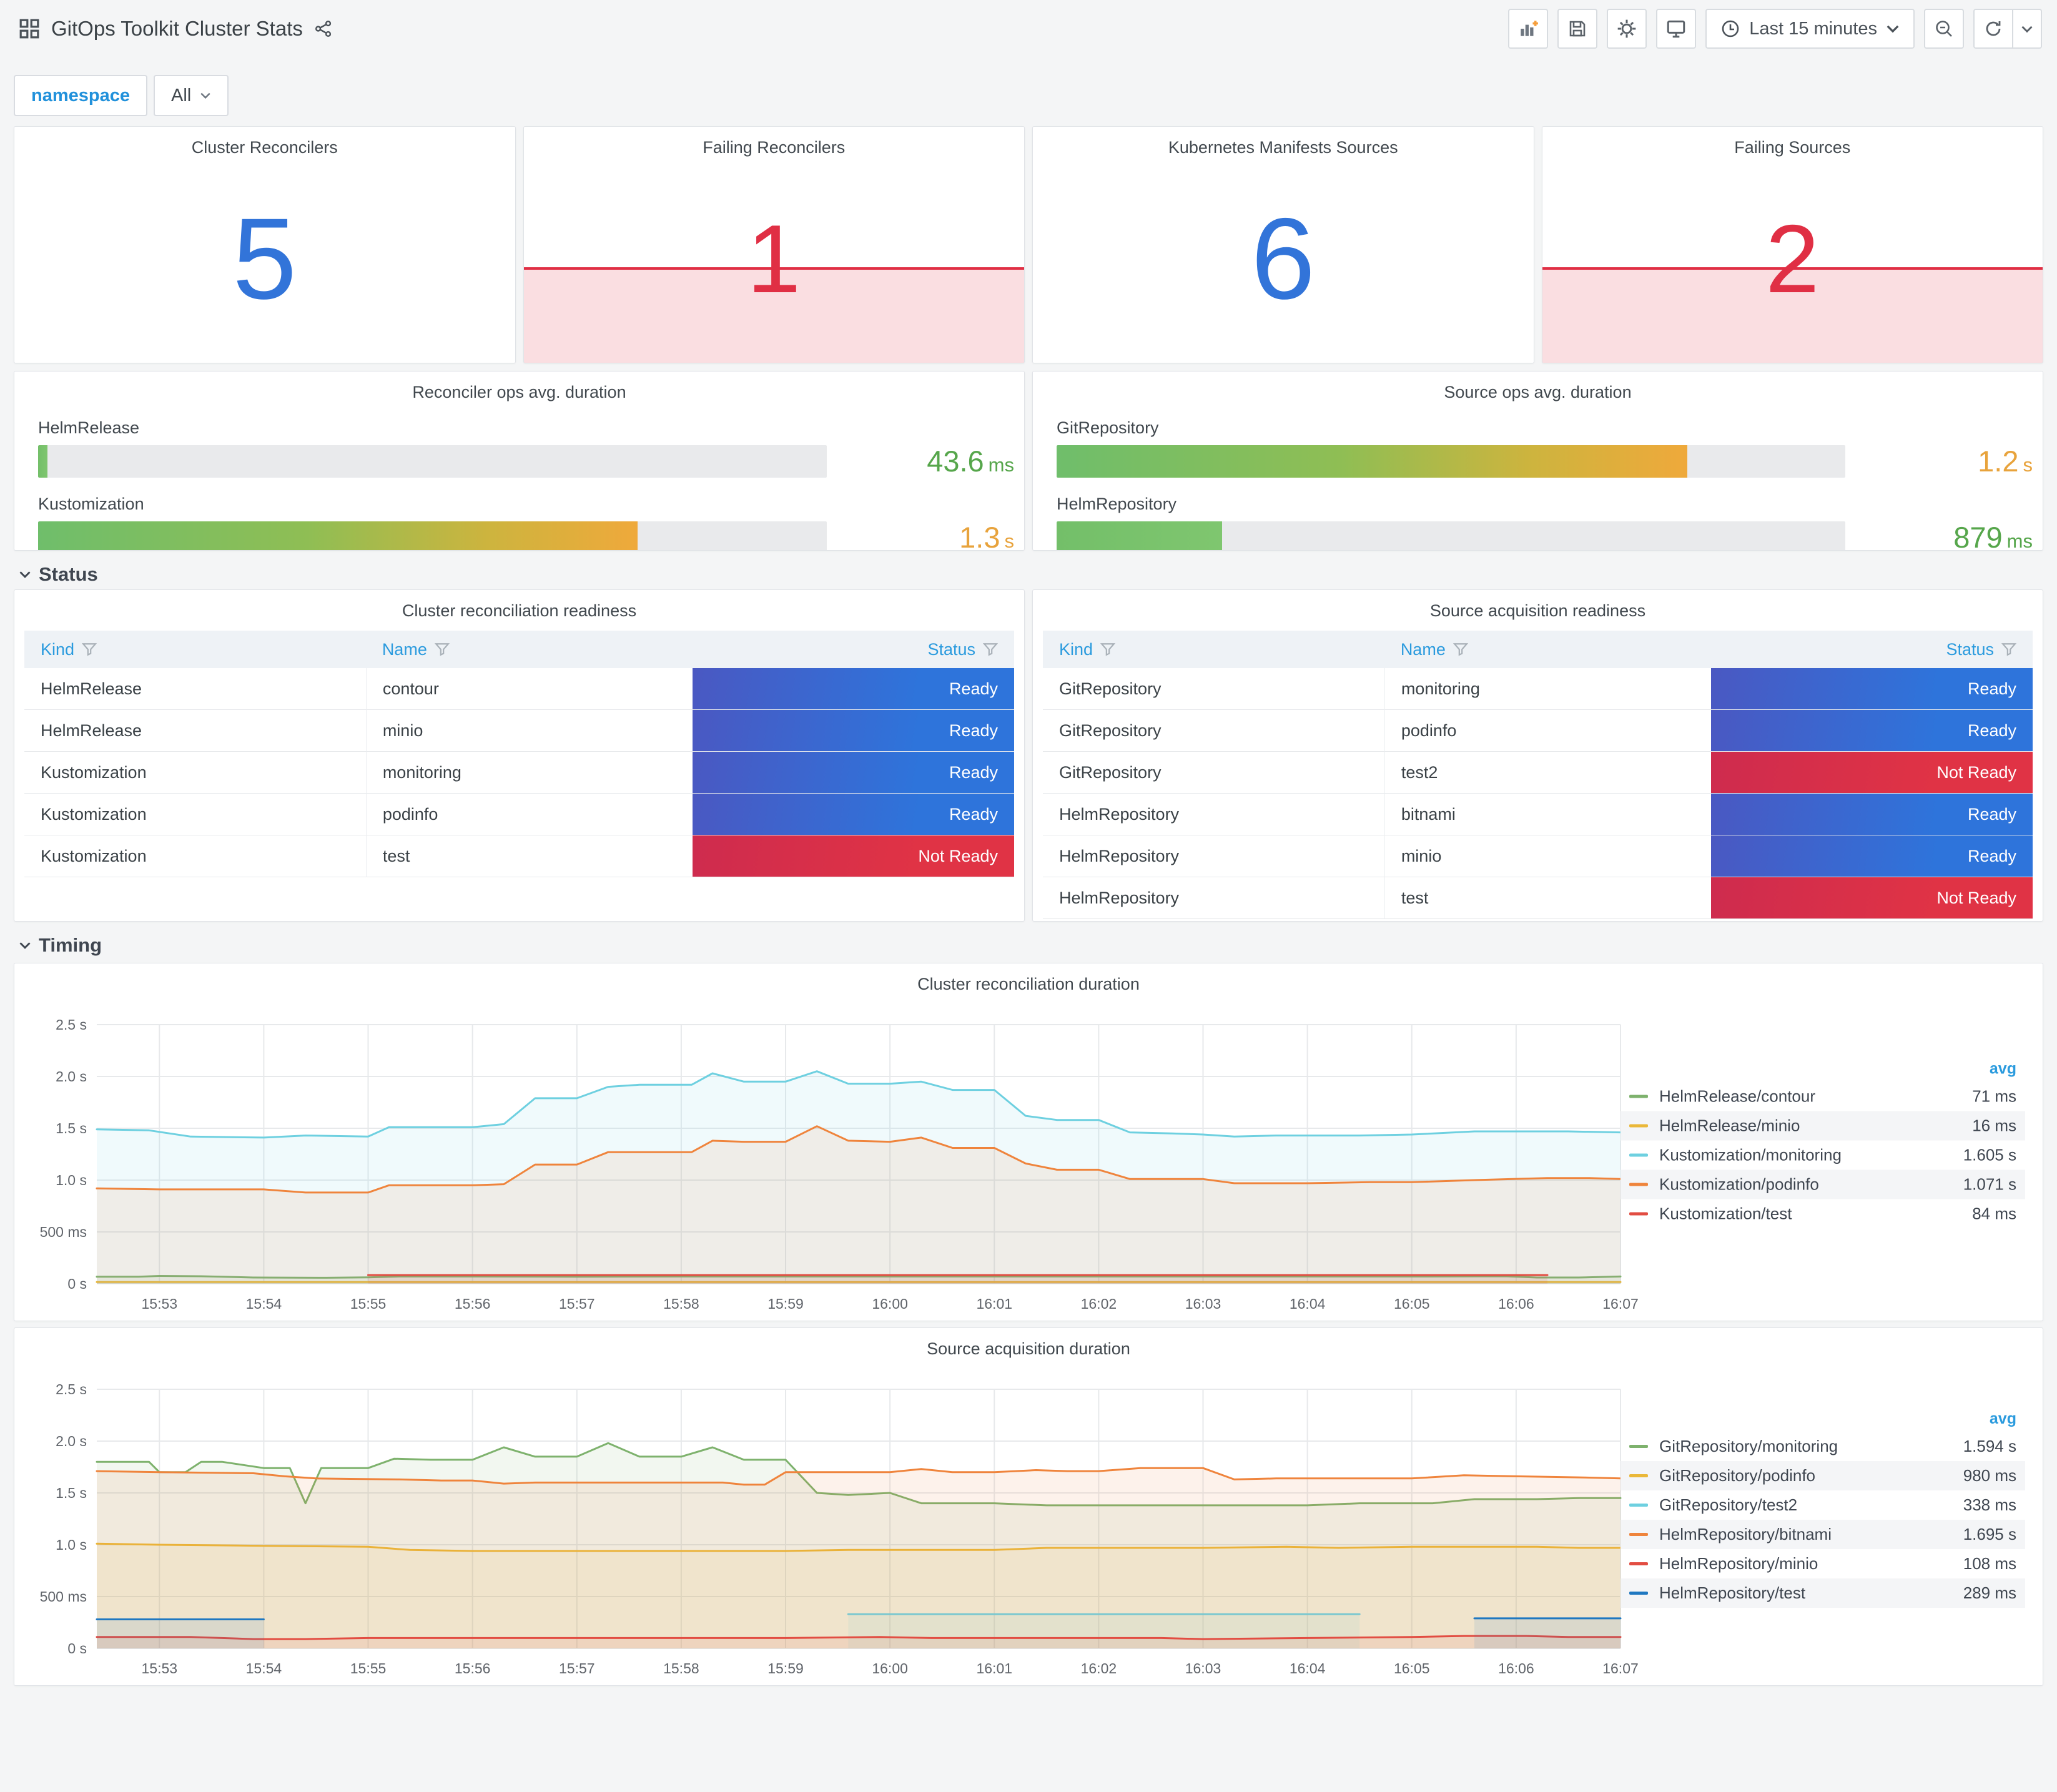 The image size is (2057, 1792). What do you see at coordinates (192, 95) in the screenshot?
I see `variable-namespace-value: All` at bounding box center [192, 95].